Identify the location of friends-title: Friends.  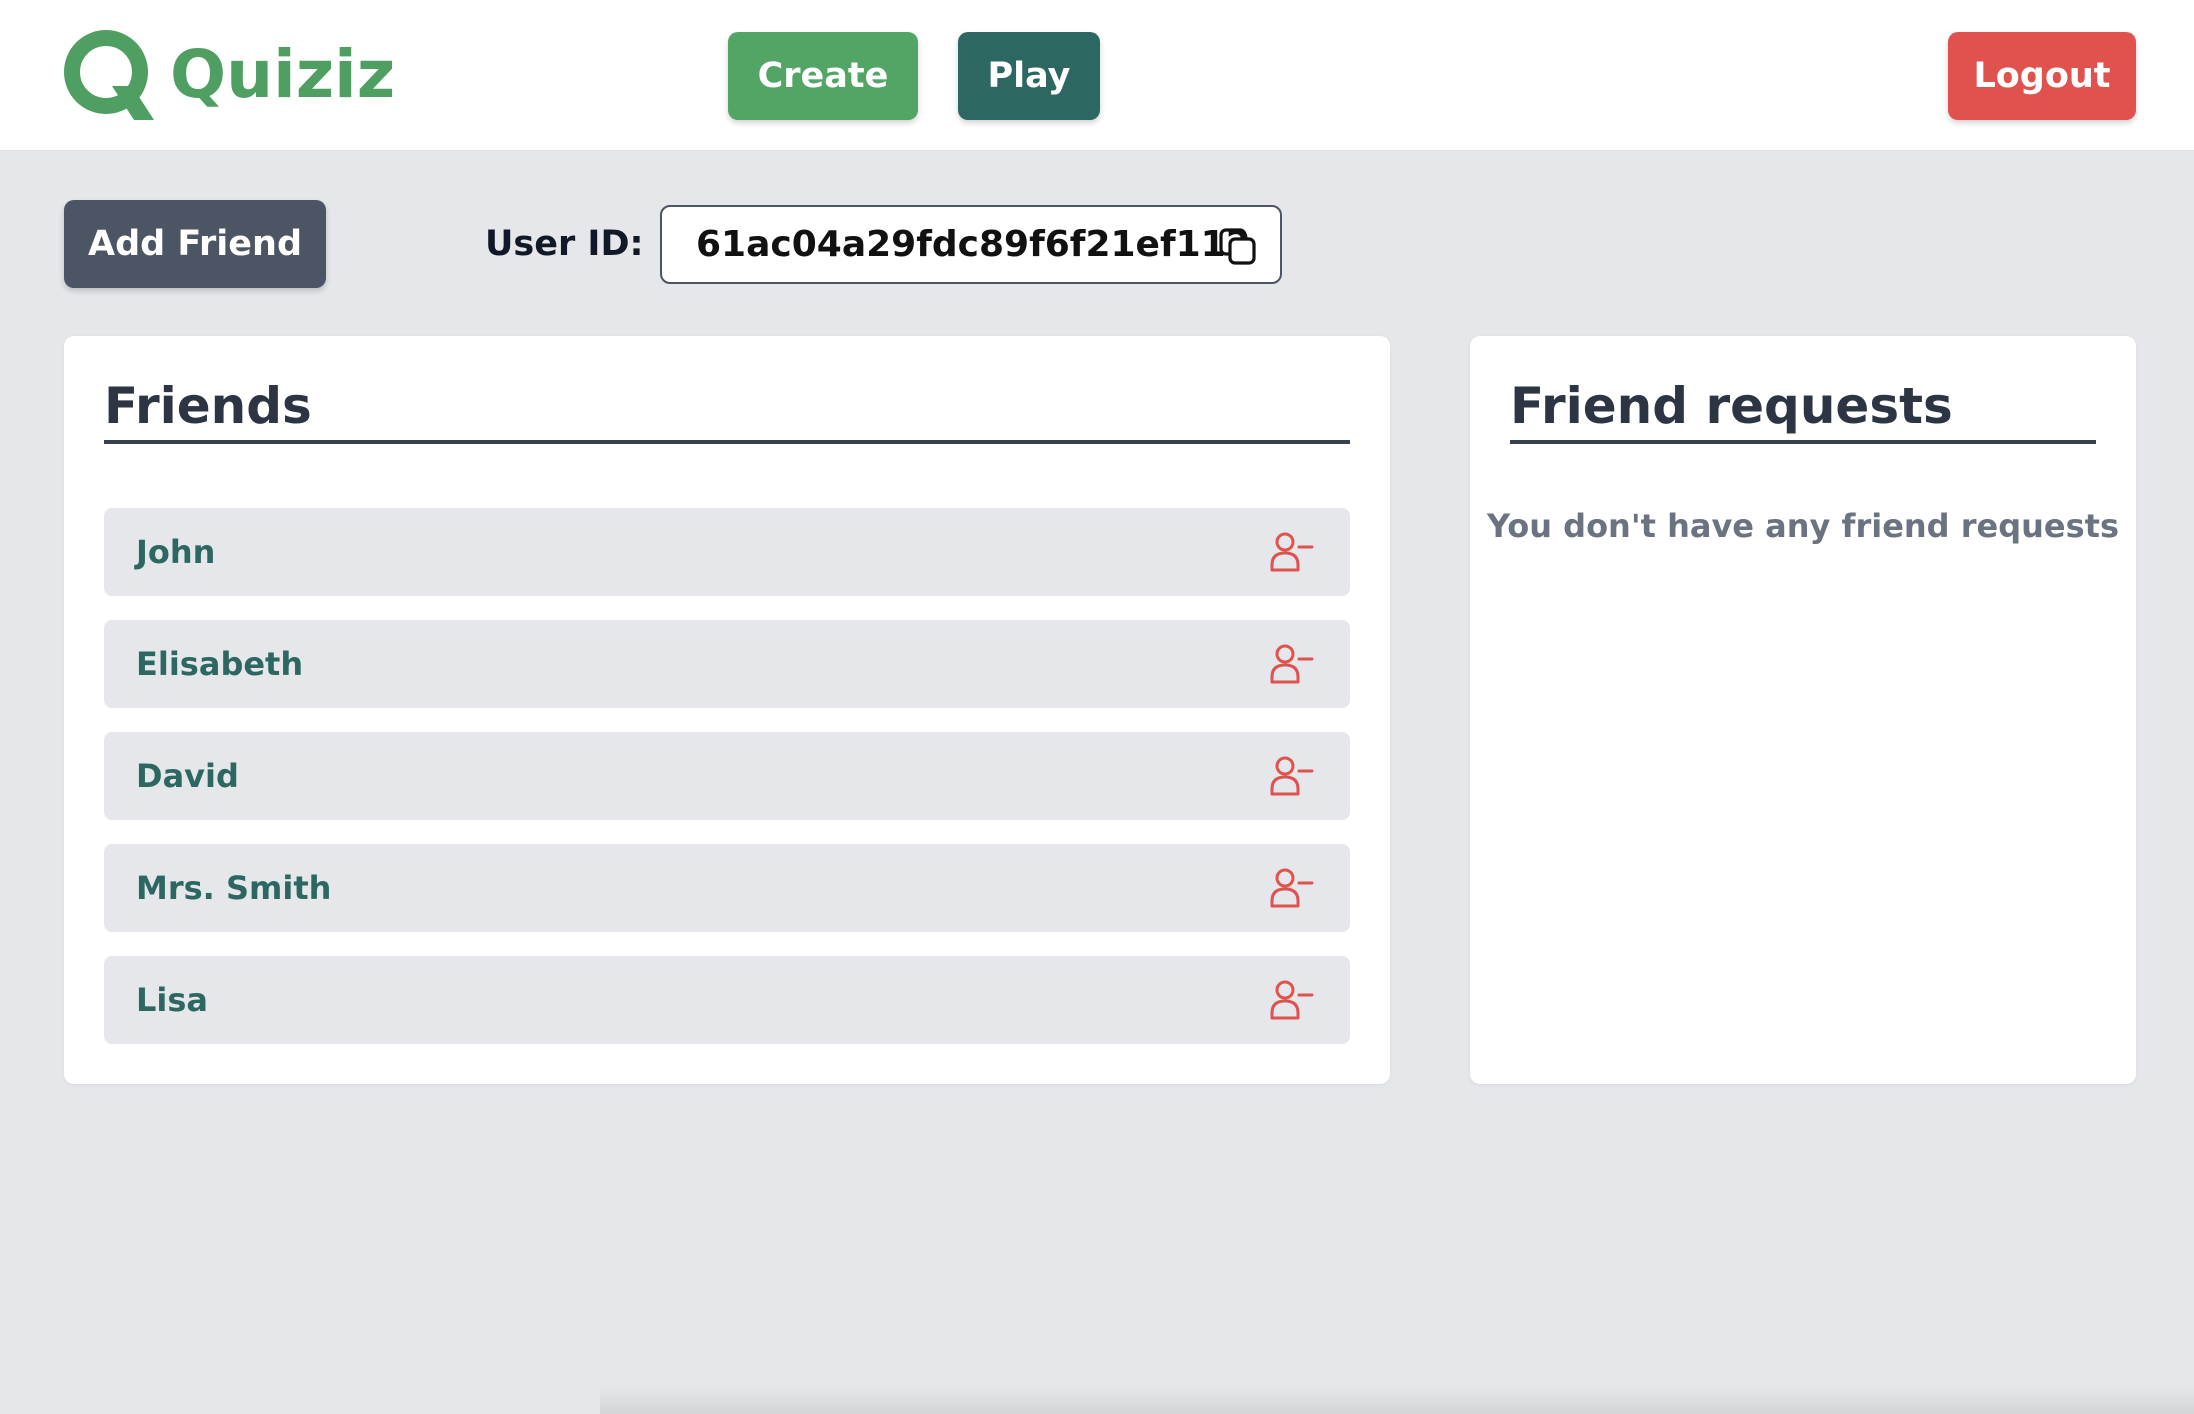
(208, 406).